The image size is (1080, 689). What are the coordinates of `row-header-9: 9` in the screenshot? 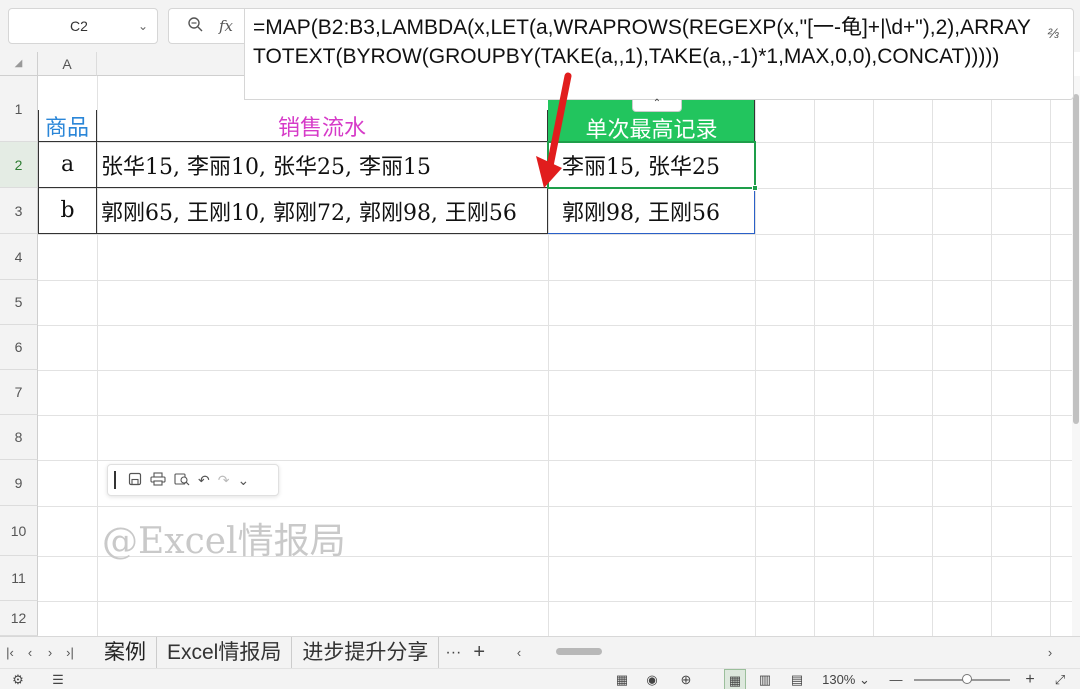 It's located at (19, 483).